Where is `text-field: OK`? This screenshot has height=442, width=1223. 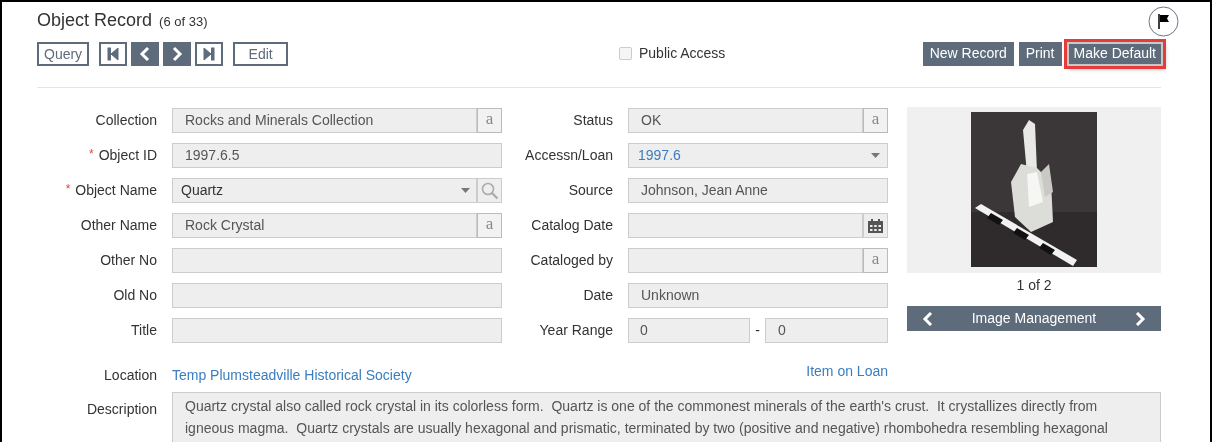 text-field: OK is located at coordinates (745, 120).